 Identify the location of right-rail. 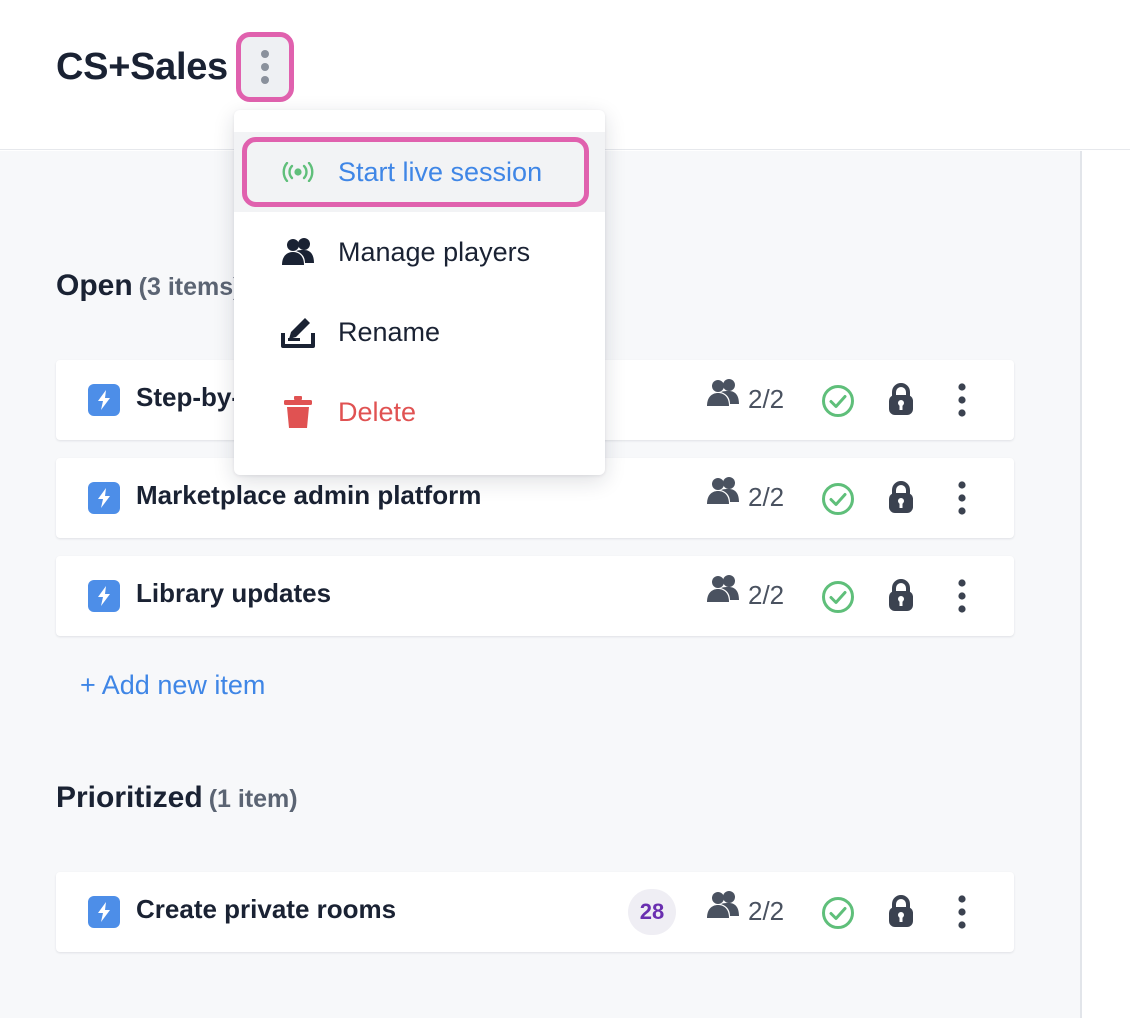
(1105, 584).